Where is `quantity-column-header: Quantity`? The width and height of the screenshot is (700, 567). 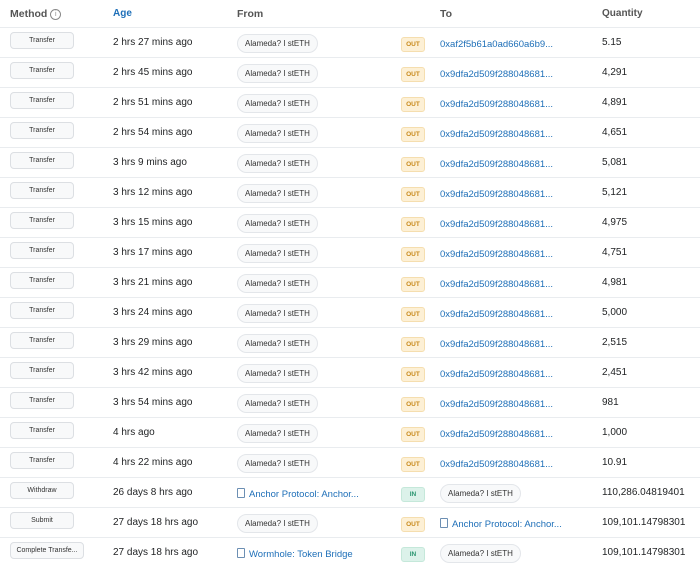
quantity-column-header: Quantity is located at coordinates (622, 13).